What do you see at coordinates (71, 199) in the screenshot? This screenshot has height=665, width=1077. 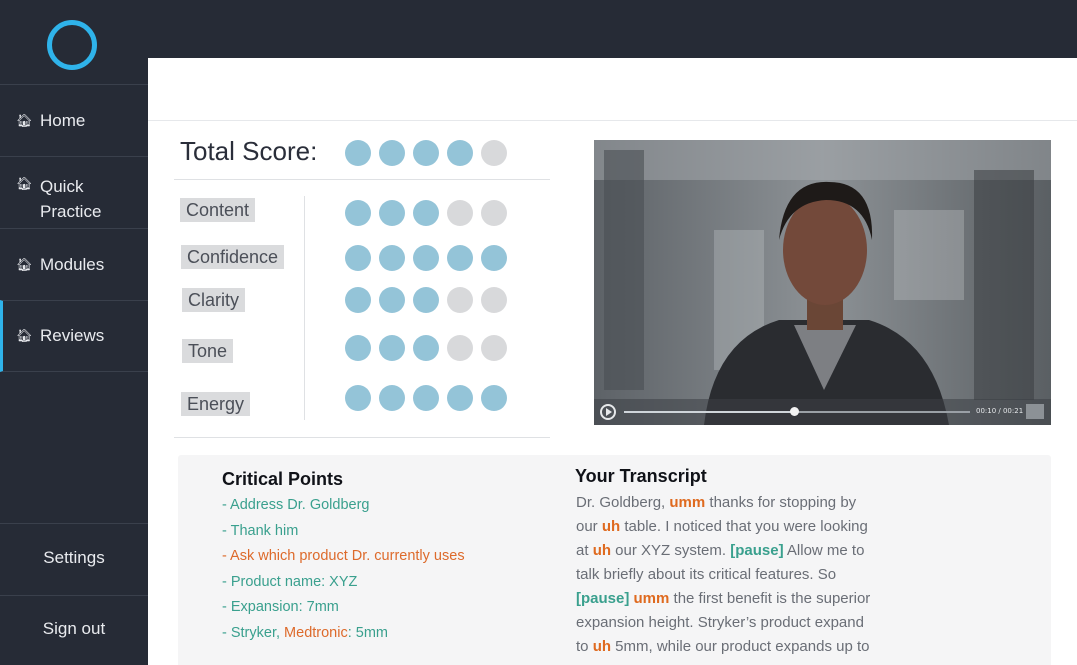 I see `sidebar-item-label: Quick Practice` at bounding box center [71, 199].